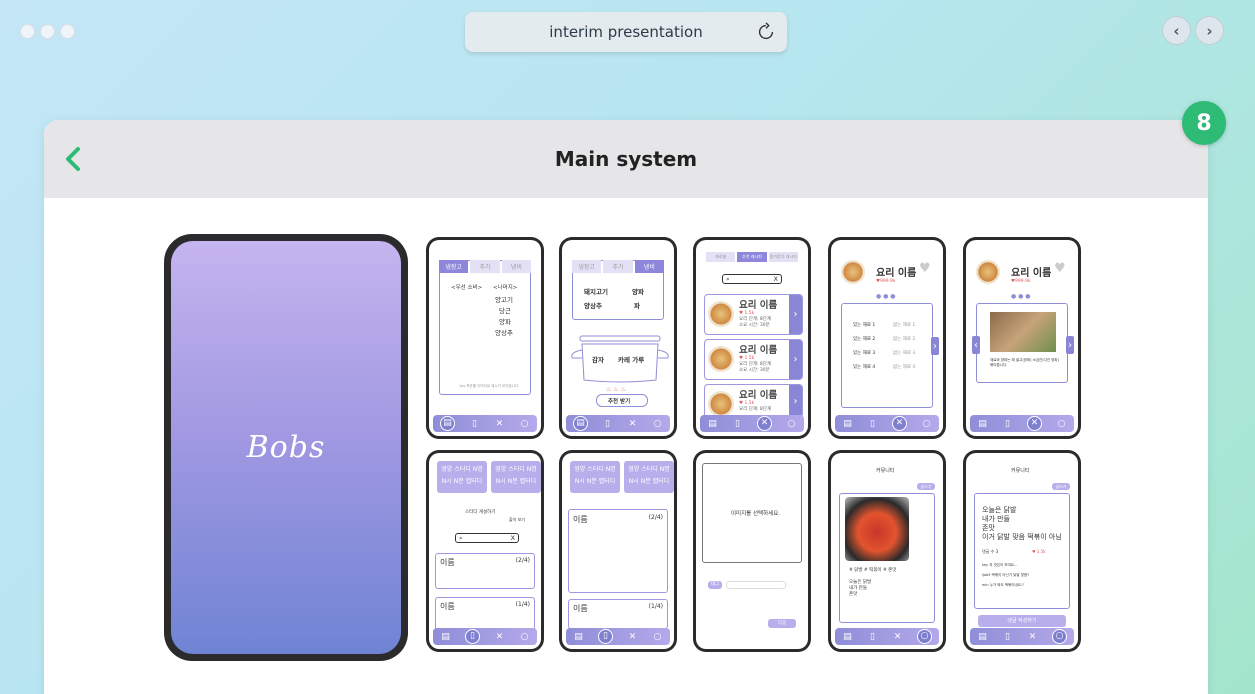  Describe the element at coordinates (1003, 585) in the screenshot. I see `comment: min 누가 봐도 떡볶이네요.?` at that location.